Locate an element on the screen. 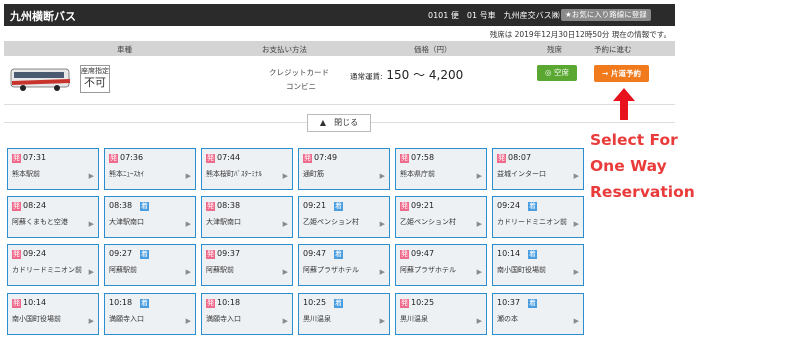 The width and height of the screenshot is (800, 350). seat-value: 不可 is located at coordinates (95, 82).